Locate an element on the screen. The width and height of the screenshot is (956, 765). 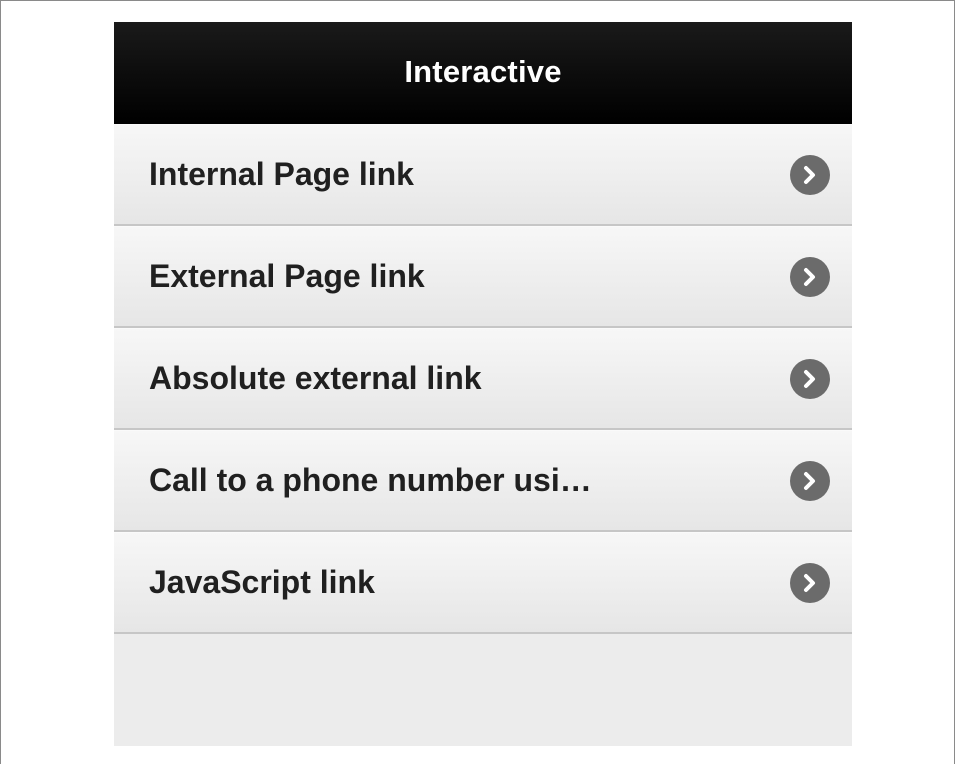
page-title: Interactive is located at coordinates (483, 71).